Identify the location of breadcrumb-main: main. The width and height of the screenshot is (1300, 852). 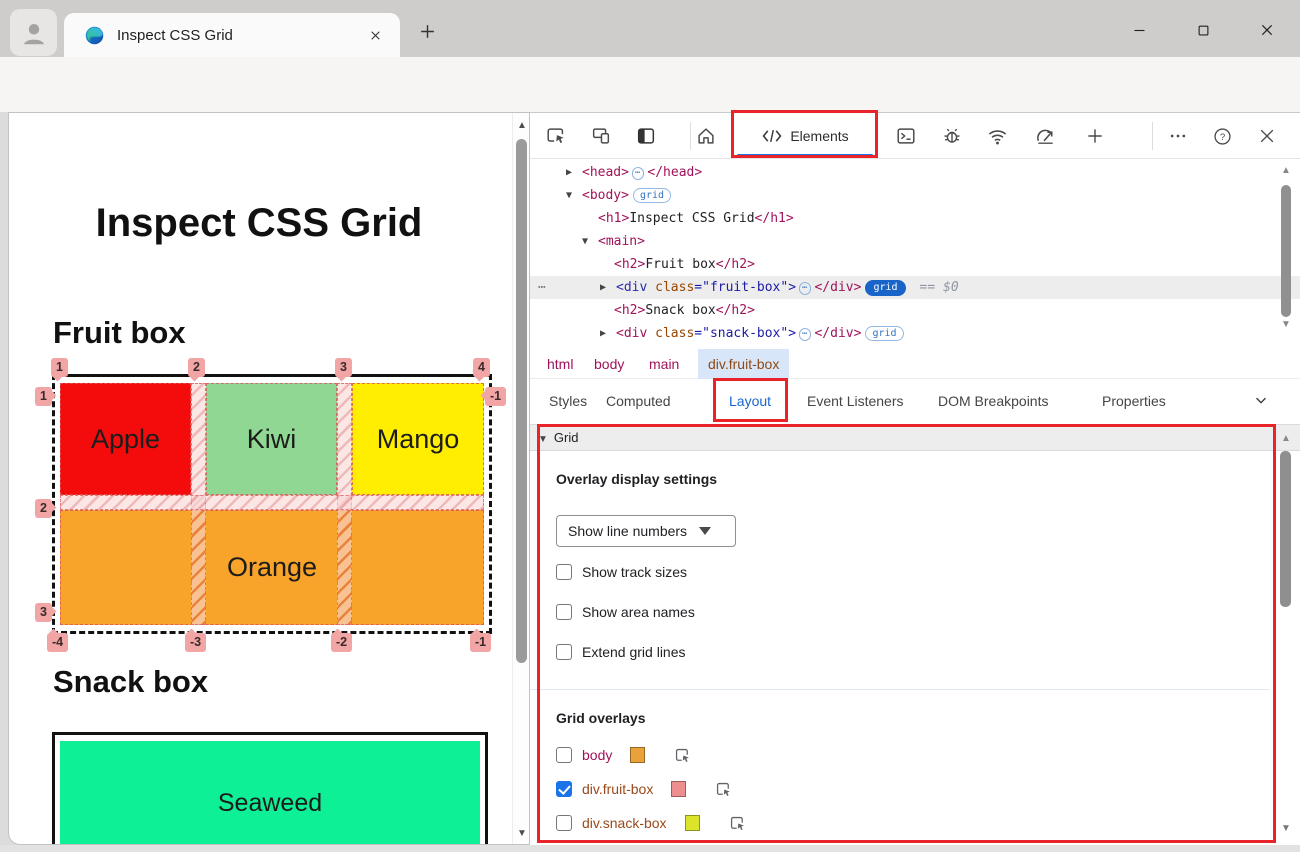
(664, 364).